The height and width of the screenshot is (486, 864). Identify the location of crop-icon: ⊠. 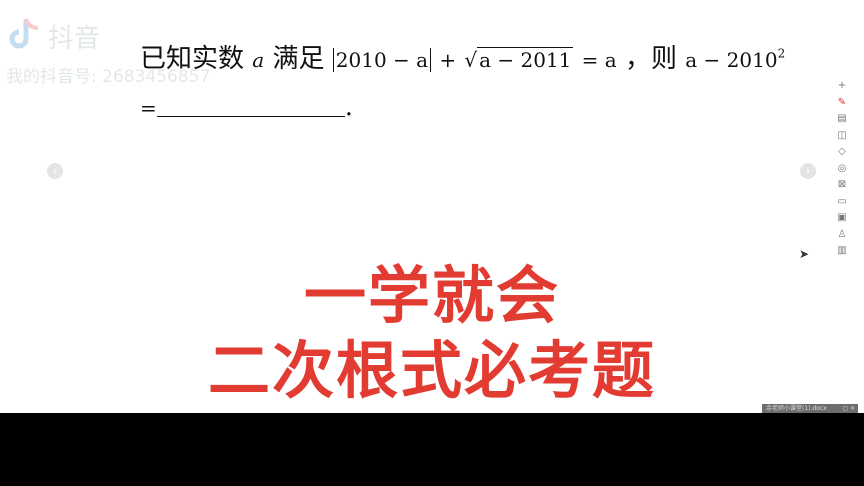
(842, 185).